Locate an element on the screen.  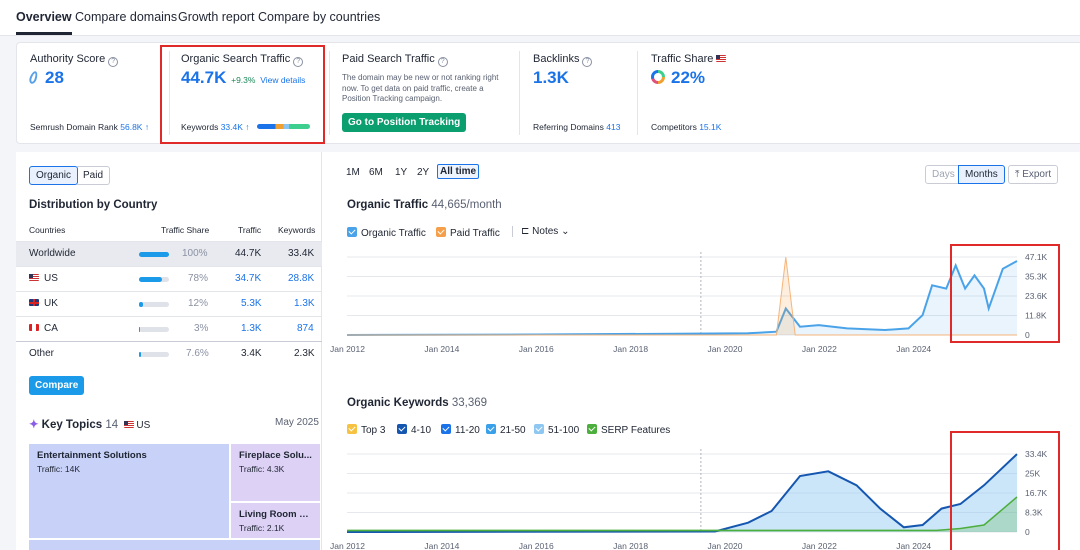
legend-serp-features: SERP Features is located at coordinates (628, 430).